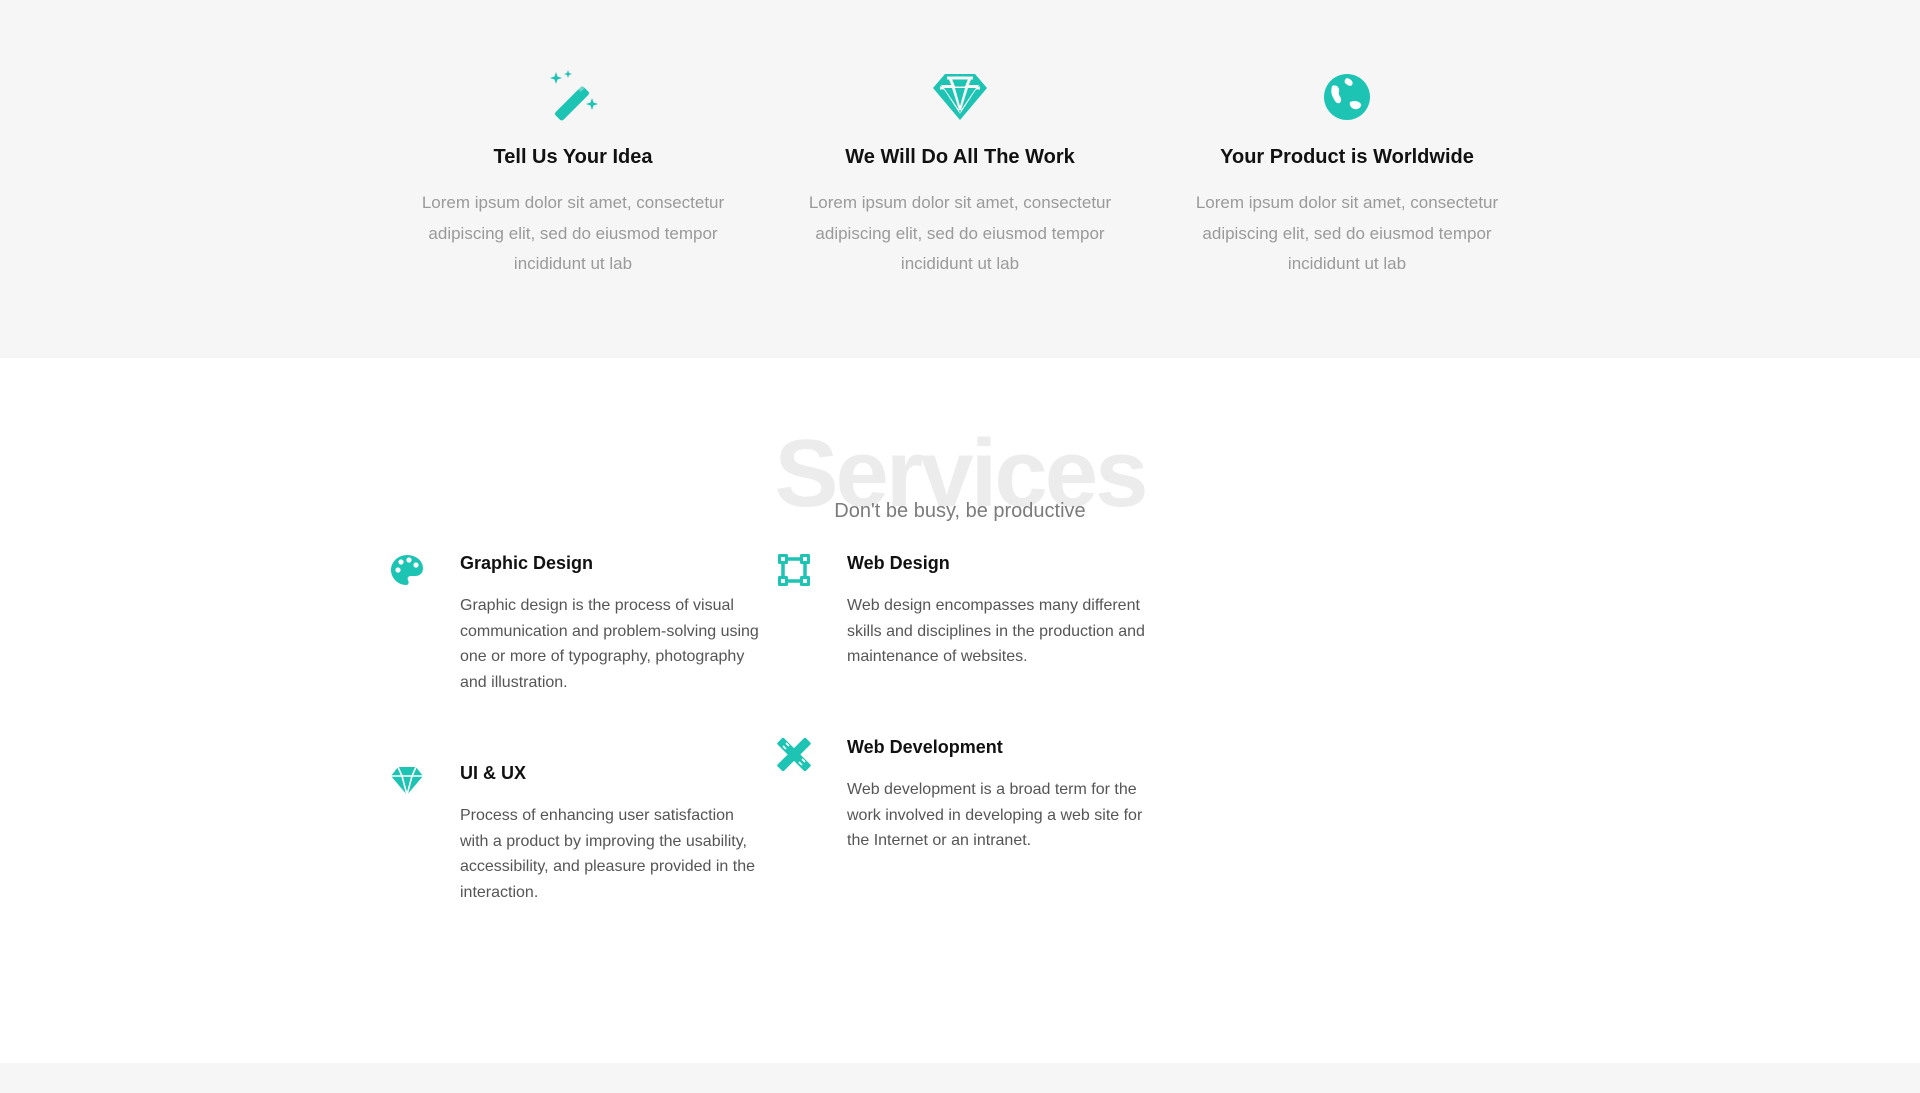 This screenshot has height=1093, width=1920. What do you see at coordinates (794, 754) in the screenshot?
I see `pencil-ruler-icon` at bounding box center [794, 754].